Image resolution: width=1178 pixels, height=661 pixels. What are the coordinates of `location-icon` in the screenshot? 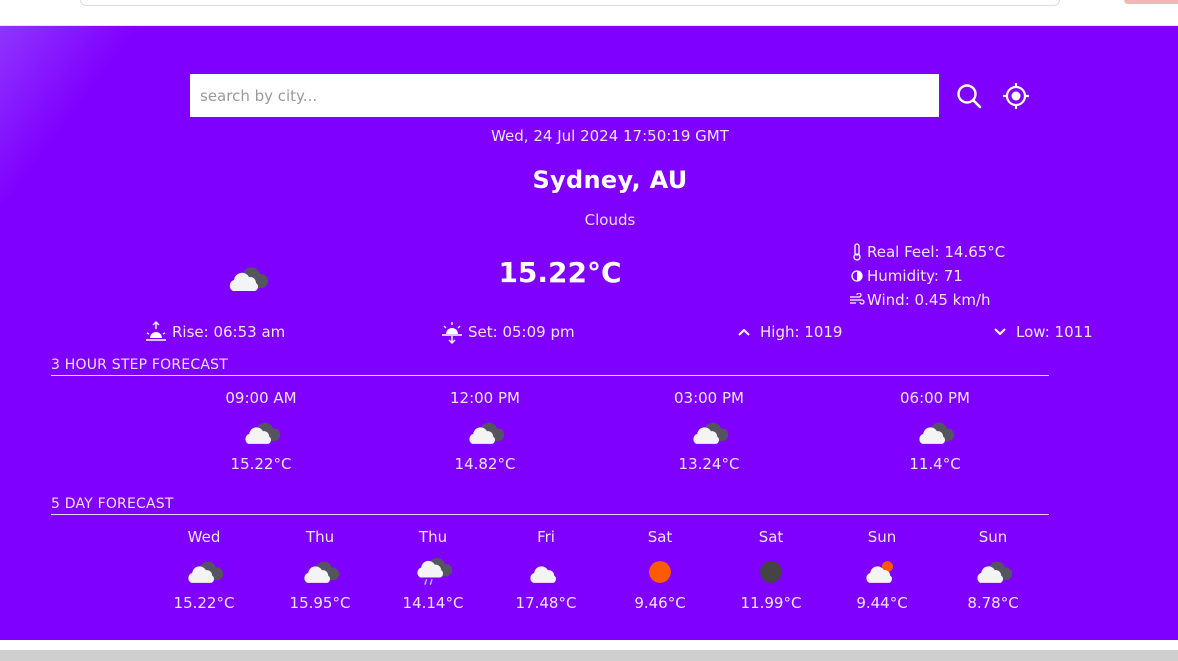 It's located at (1016, 96).